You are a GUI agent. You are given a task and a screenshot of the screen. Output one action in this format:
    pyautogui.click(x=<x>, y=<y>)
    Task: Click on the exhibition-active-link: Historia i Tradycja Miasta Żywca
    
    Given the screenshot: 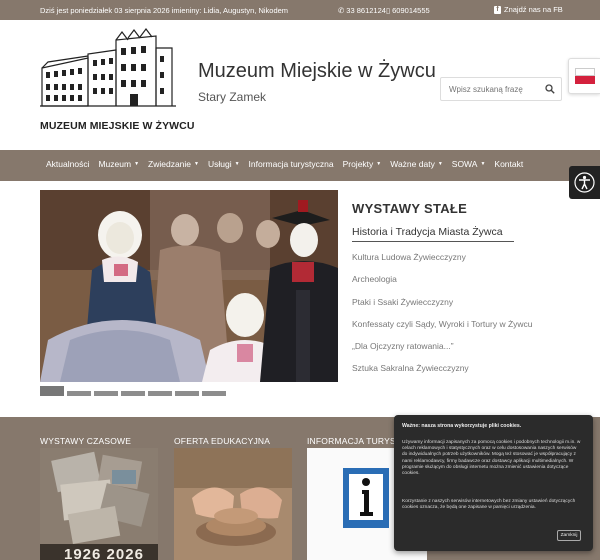 What is the action you would take?
    pyautogui.click(x=427, y=232)
    